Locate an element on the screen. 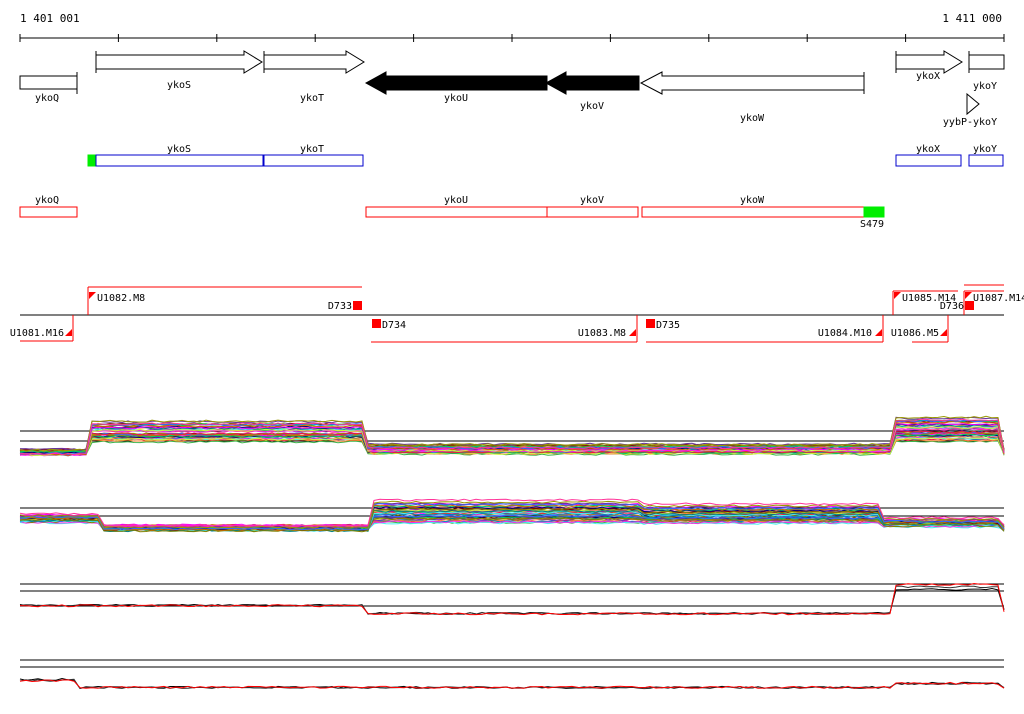 The height and width of the screenshot is (714, 1024). segment-marker-D734 is located at coordinates (376, 323).